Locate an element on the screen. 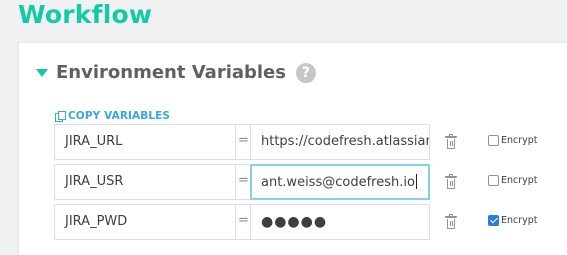 The image size is (567, 255). variable-key-input: JIRA_PWD is located at coordinates (145, 222).